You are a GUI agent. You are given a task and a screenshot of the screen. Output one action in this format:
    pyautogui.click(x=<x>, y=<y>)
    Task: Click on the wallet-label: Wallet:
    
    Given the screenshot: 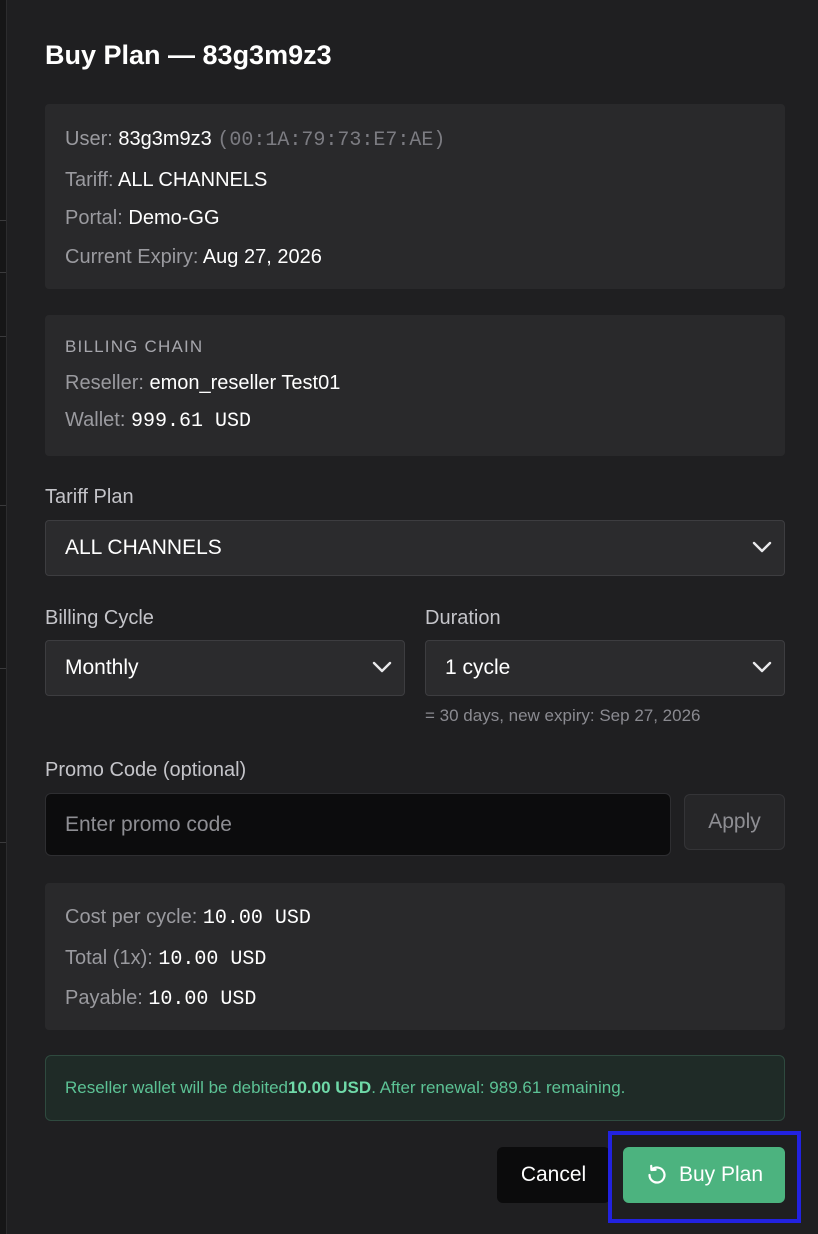 What is the action you would take?
    pyautogui.click(x=95, y=420)
    